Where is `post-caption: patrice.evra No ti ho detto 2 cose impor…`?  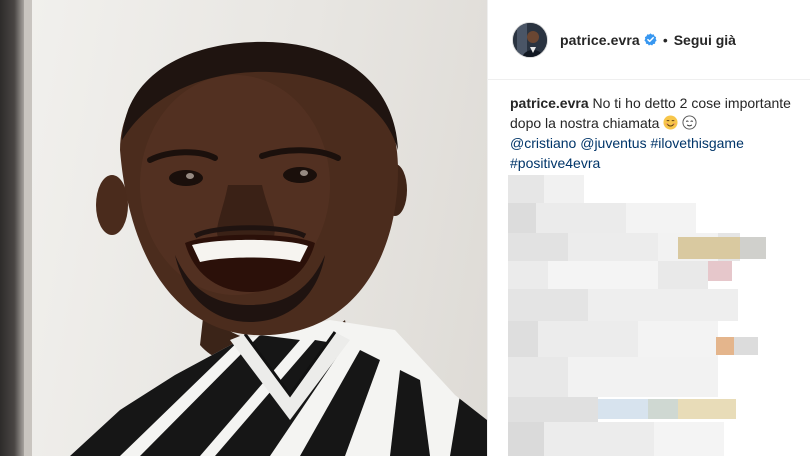
post-caption: patrice.evra No ti ho detto 2 cose impor… is located at coordinates (655, 133).